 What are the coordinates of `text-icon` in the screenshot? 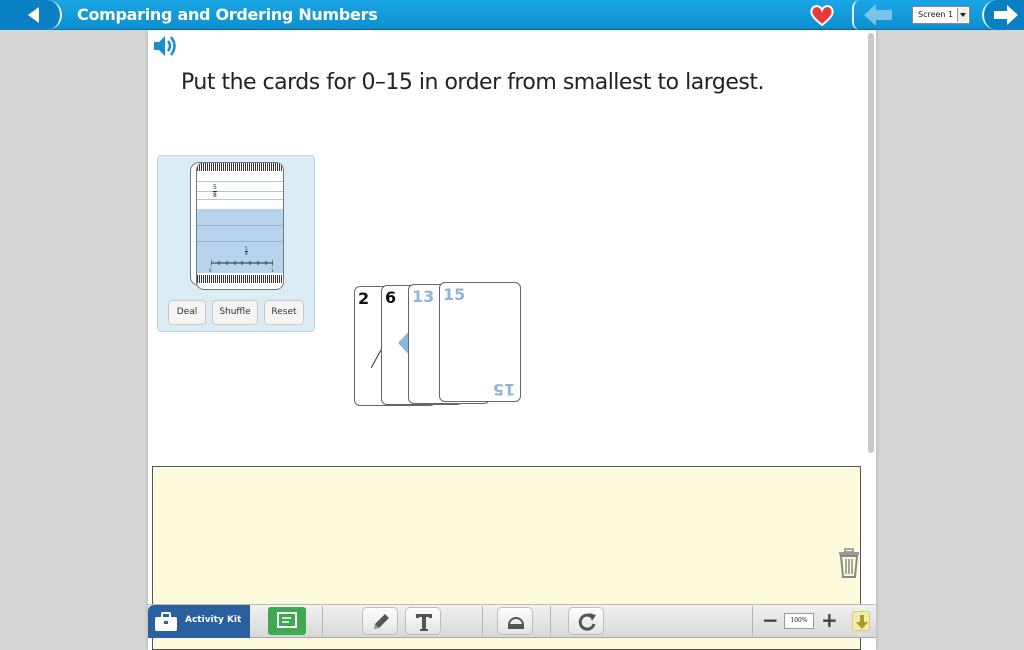 It's located at (424, 622).